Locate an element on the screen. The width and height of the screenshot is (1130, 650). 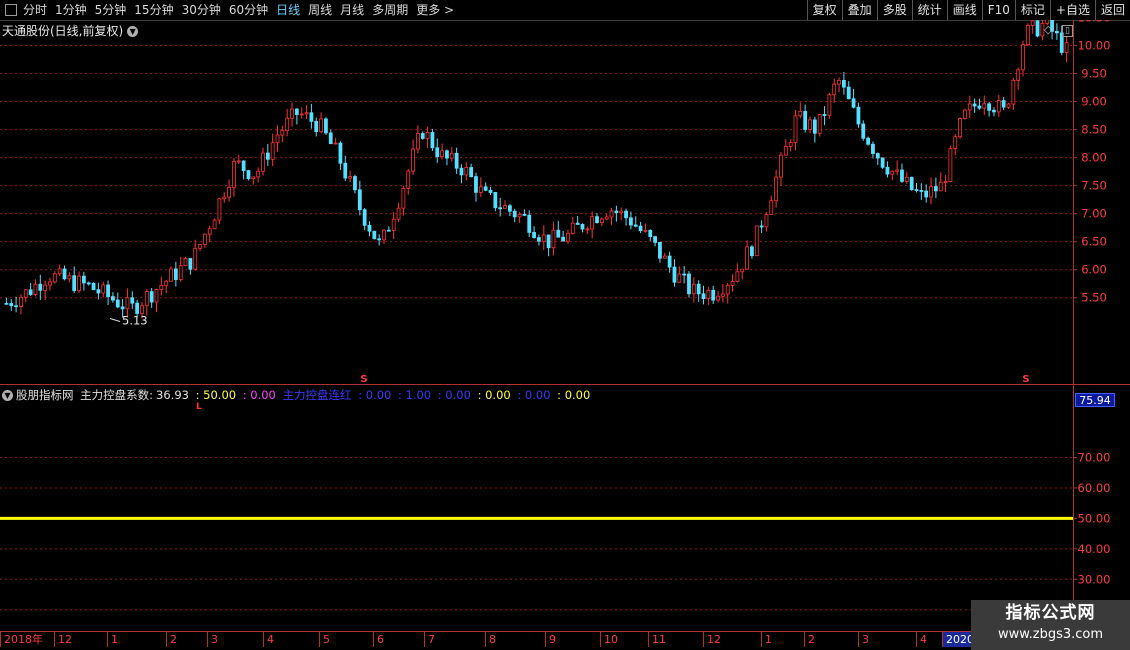
date-axis-label: 3 is located at coordinates (863, 639).